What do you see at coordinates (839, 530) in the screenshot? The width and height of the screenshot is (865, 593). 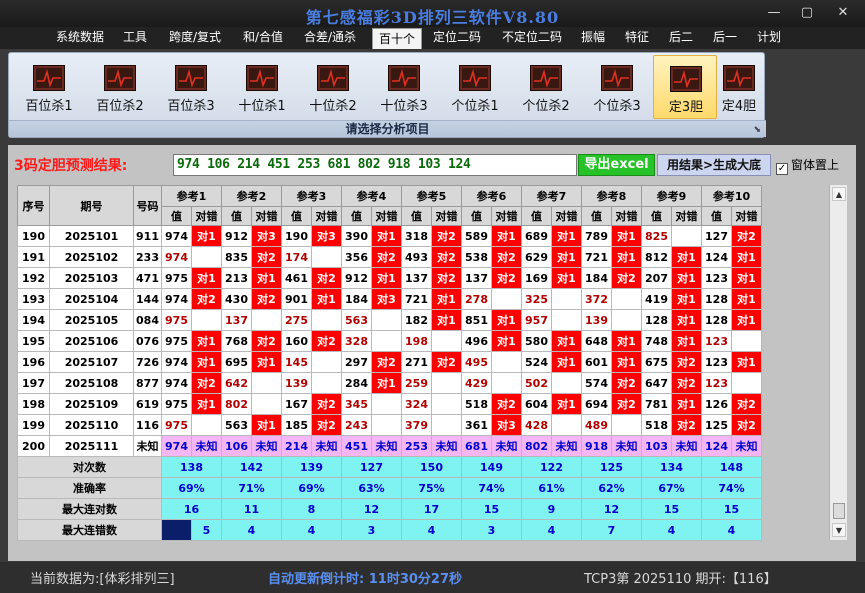 I see `scroll-down-icon: ▼` at bounding box center [839, 530].